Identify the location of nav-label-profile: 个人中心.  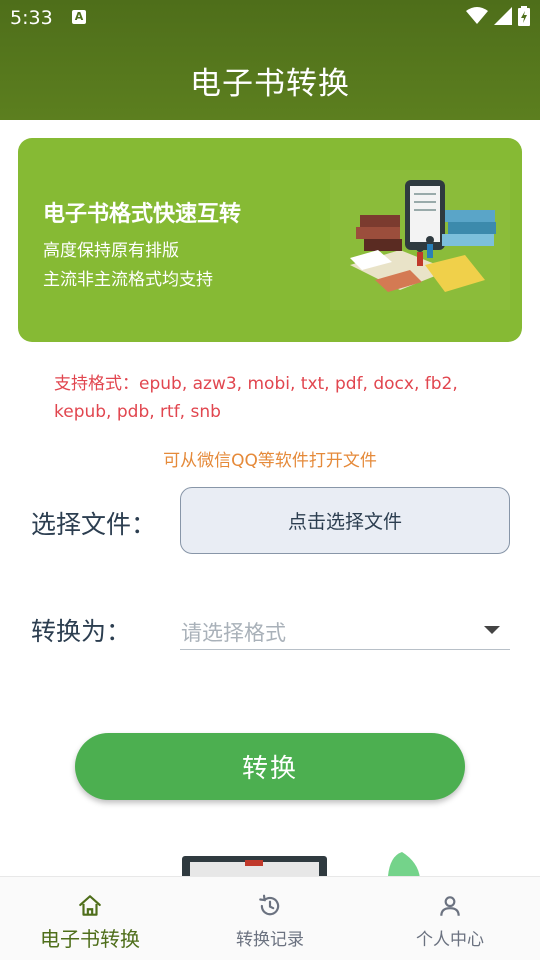
(450, 940).